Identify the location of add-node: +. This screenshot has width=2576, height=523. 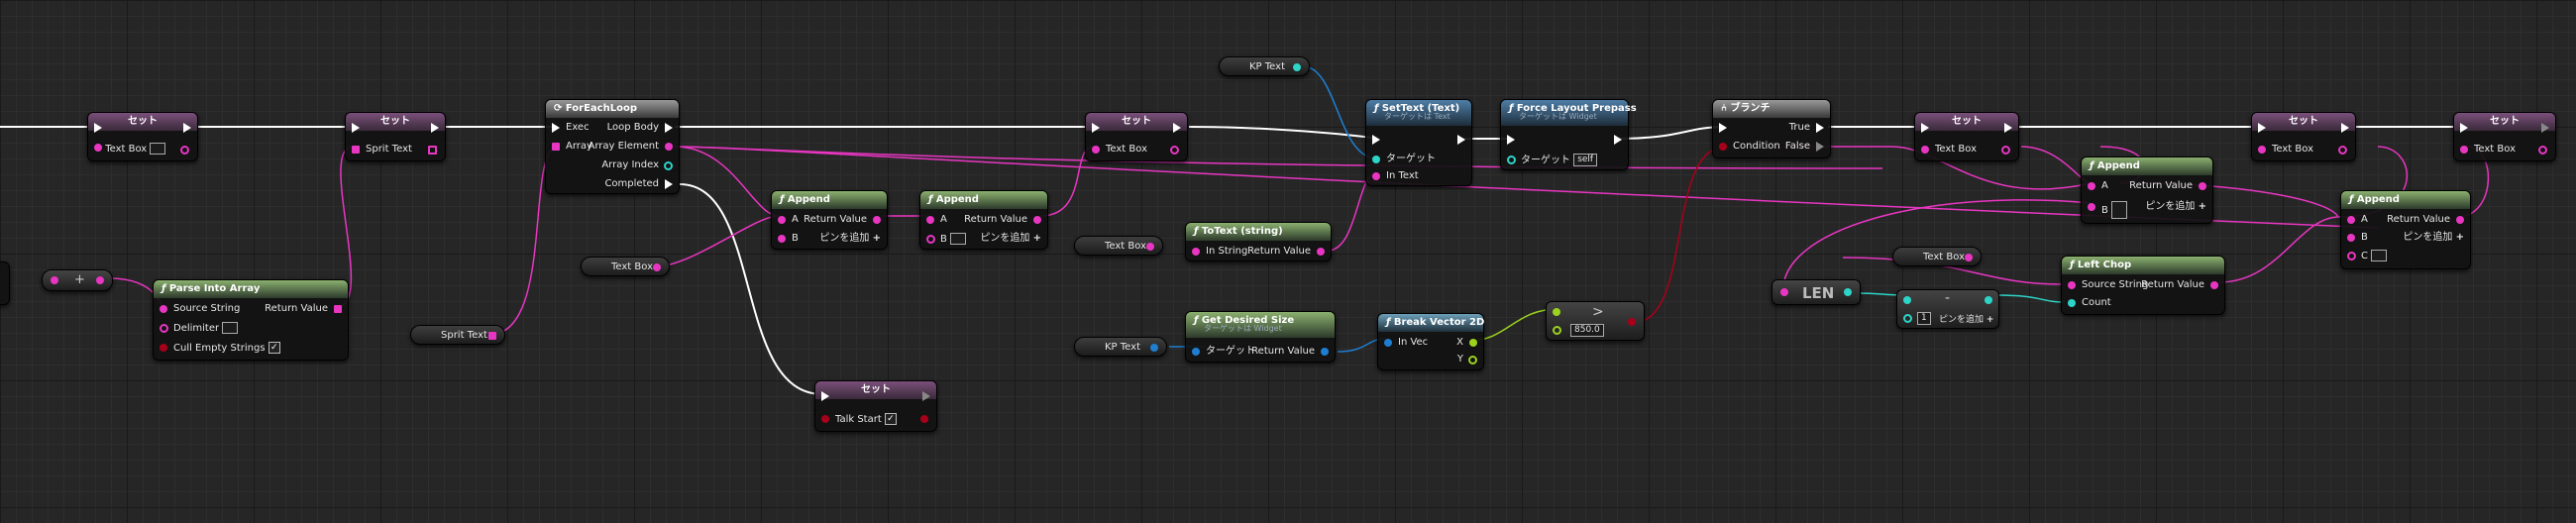
(77, 280).